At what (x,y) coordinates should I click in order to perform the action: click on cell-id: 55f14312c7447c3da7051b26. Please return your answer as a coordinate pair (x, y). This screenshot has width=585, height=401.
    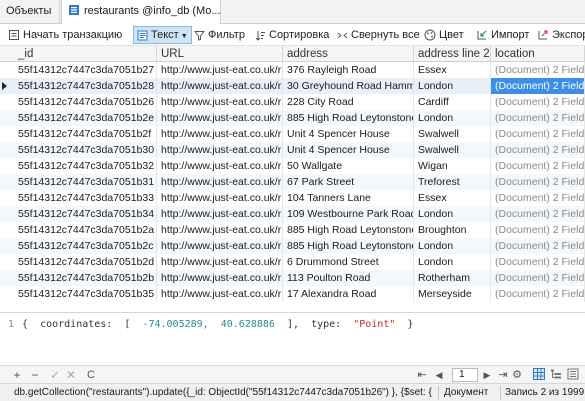
    Looking at the image, I should click on (85, 102).